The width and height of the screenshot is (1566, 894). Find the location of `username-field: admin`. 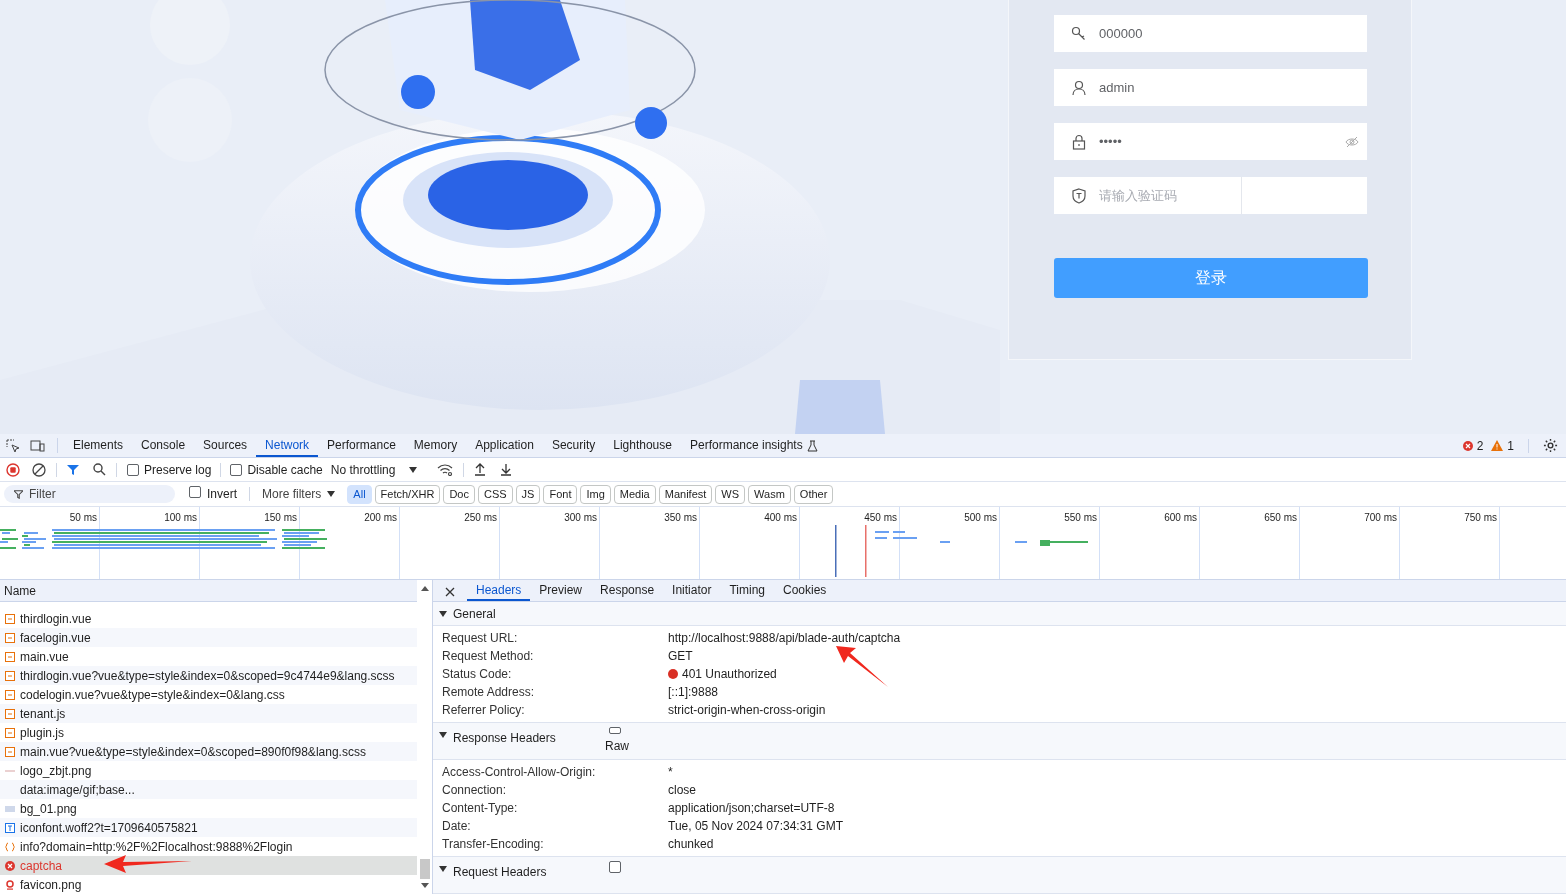

username-field: admin is located at coordinates (1210, 87).